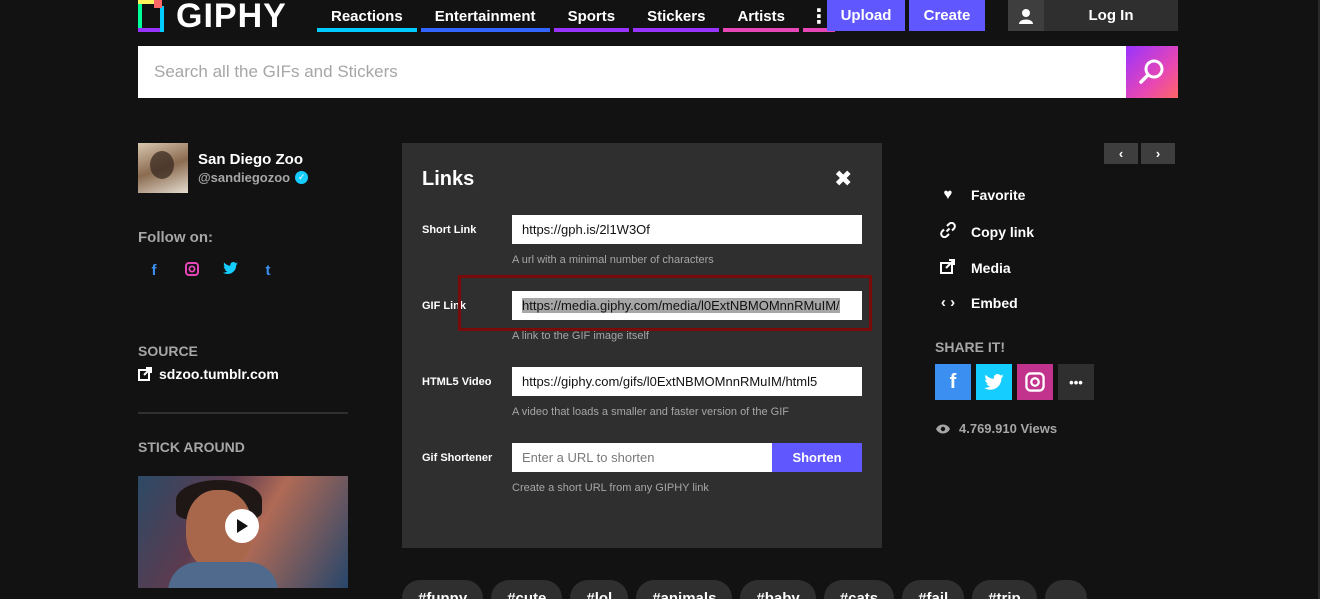  What do you see at coordinates (580, 336) in the screenshot?
I see `gif-link-hint: A link to the GIF image itself` at bounding box center [580, 336].